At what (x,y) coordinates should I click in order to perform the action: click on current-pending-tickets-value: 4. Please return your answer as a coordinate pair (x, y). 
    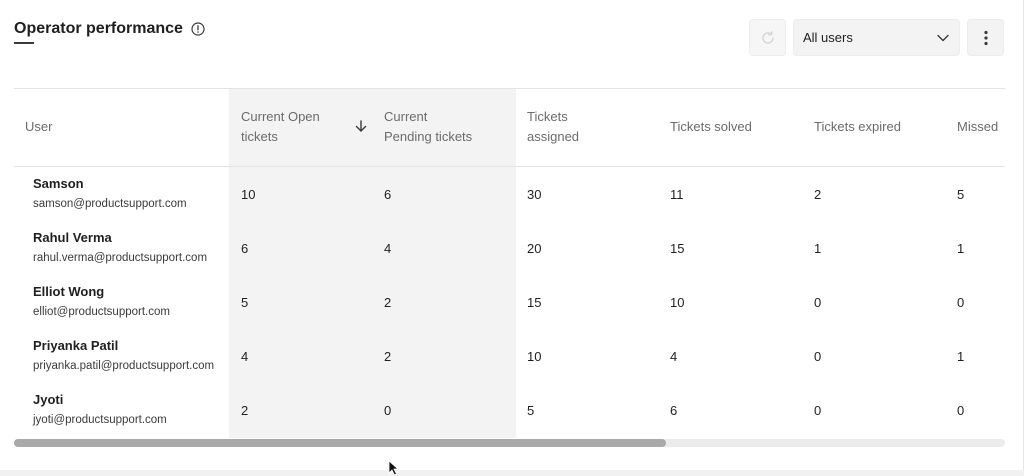
    Looking at the image, I should click on (388, 248).